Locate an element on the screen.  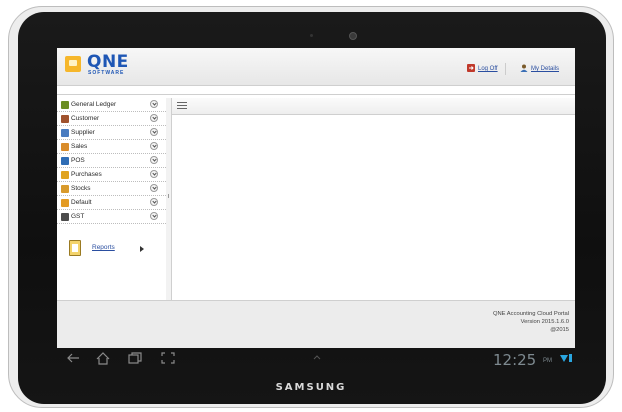
logoff-link: Log Off is located at coordinates (488, 69).